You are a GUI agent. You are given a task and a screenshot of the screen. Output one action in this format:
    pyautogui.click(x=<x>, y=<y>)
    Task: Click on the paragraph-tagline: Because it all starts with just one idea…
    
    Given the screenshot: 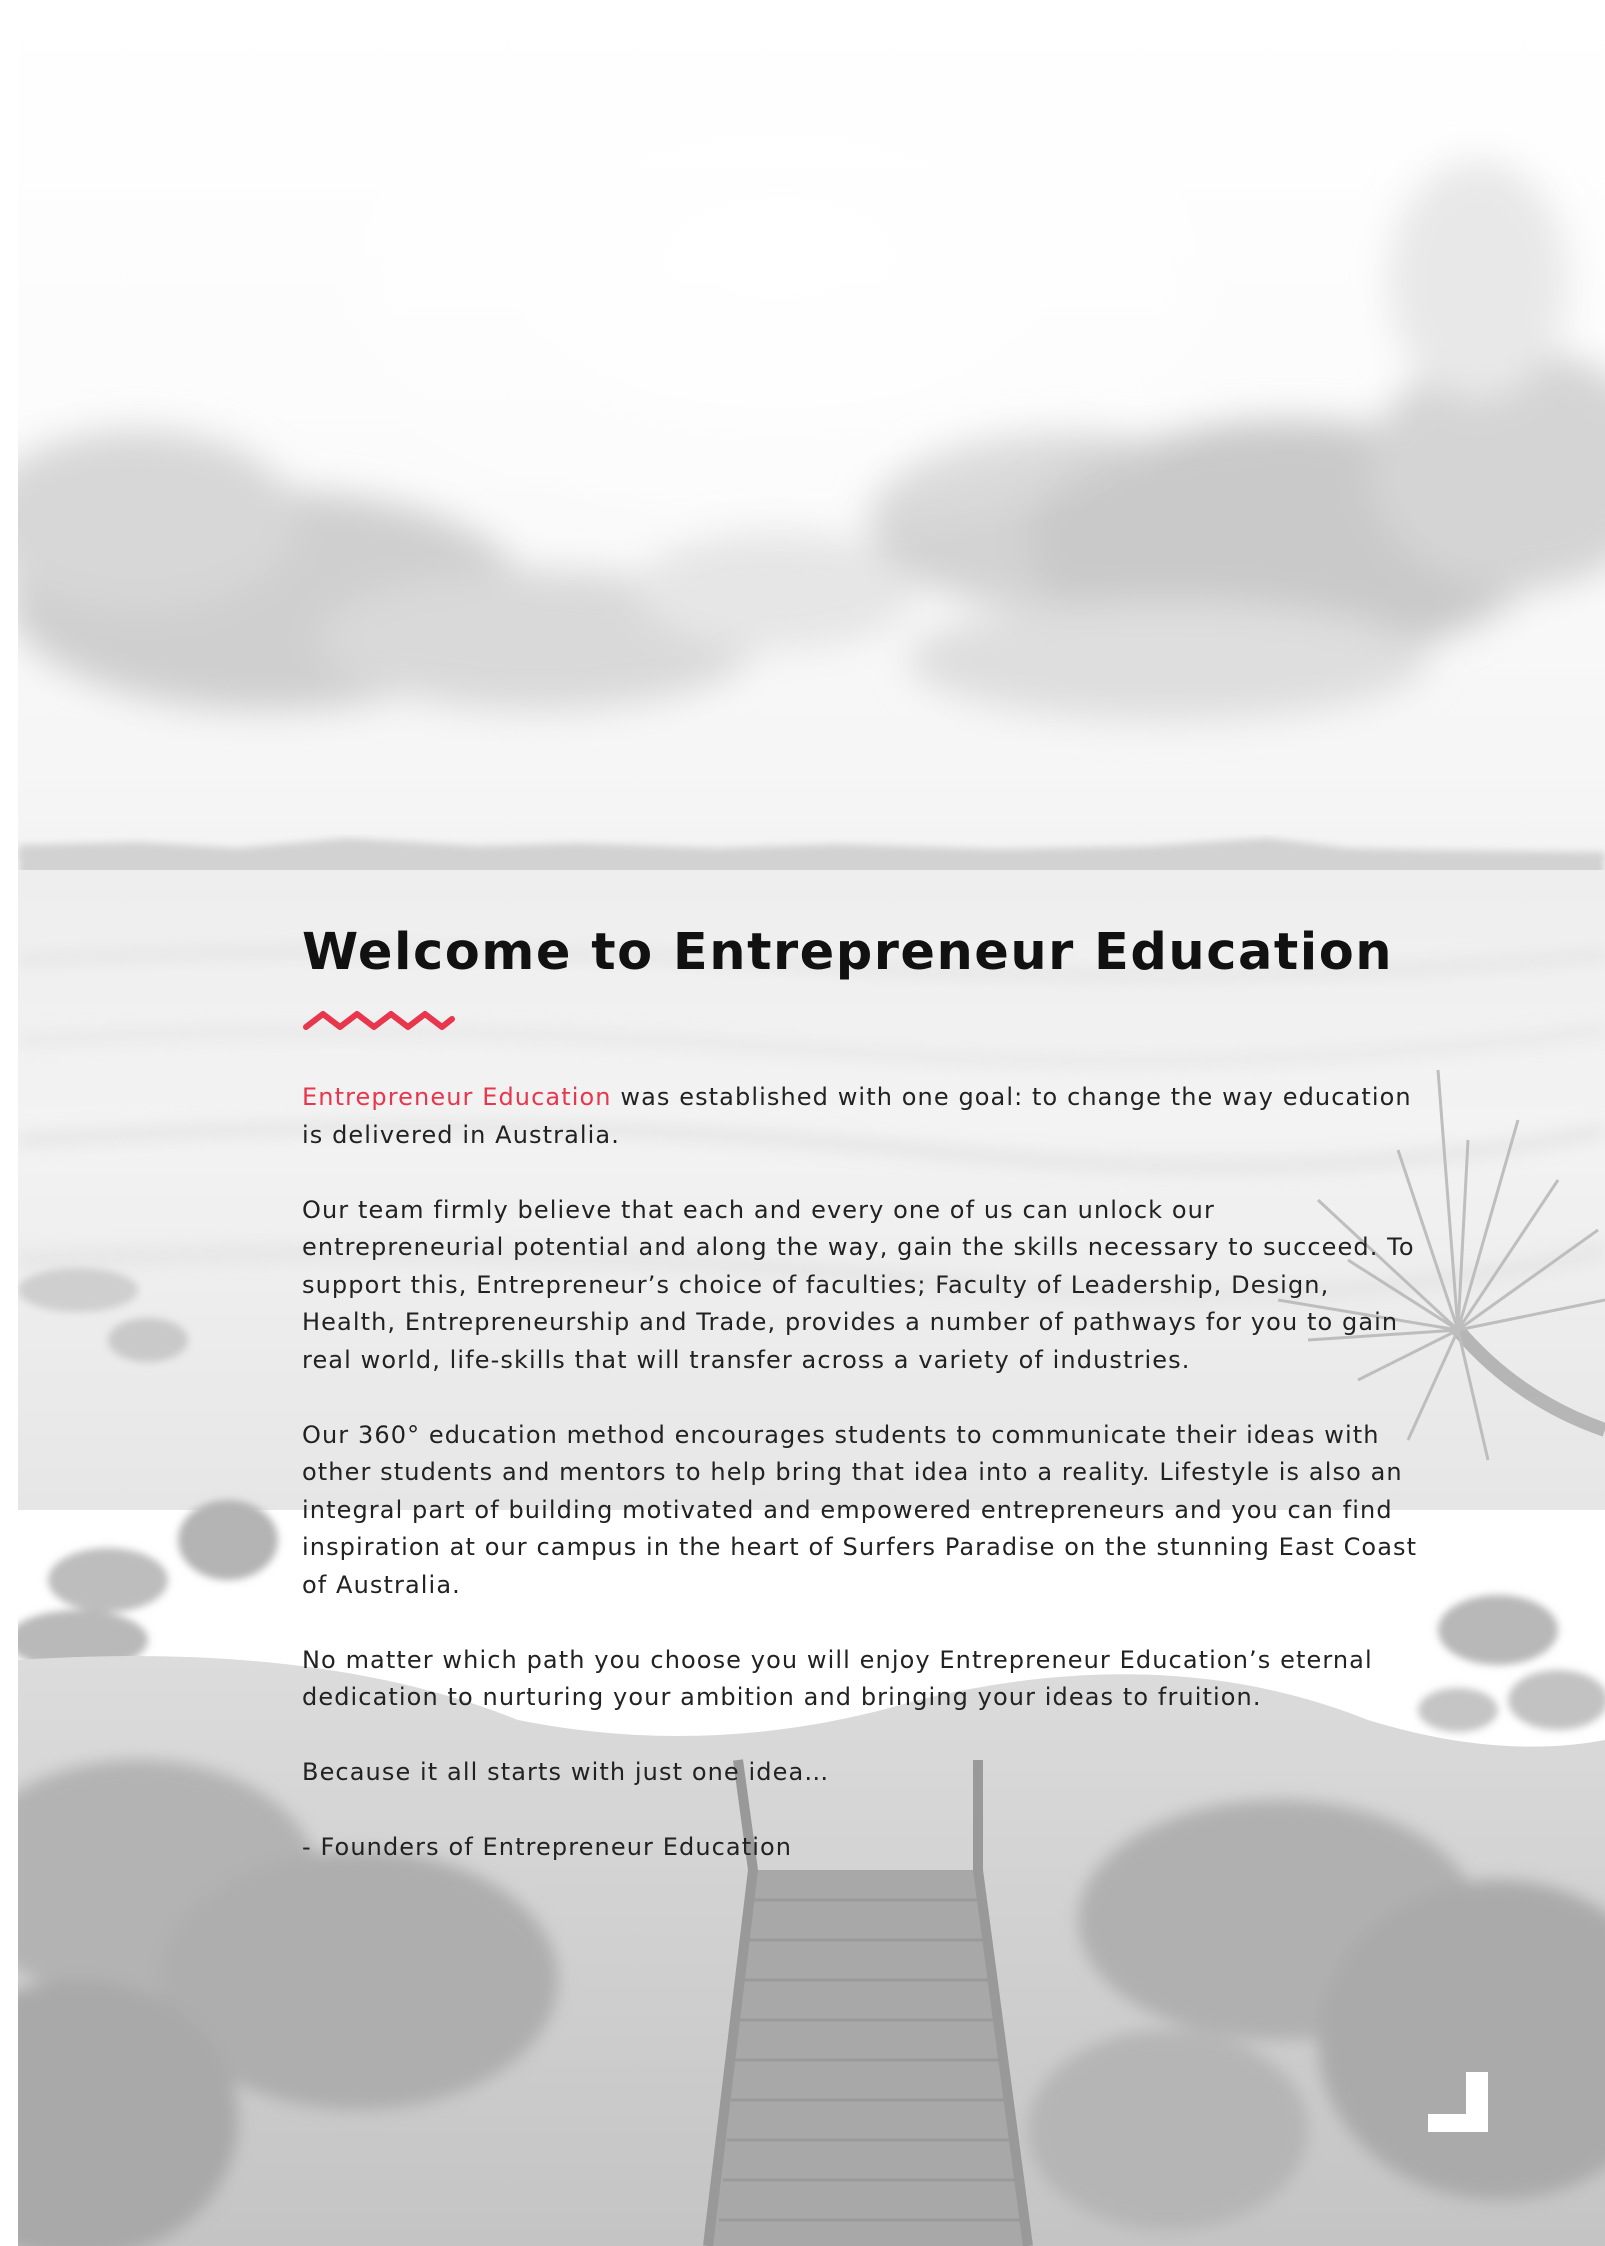 What is the action you would take?
    pyautogui.click(x=566, y=1772)
    